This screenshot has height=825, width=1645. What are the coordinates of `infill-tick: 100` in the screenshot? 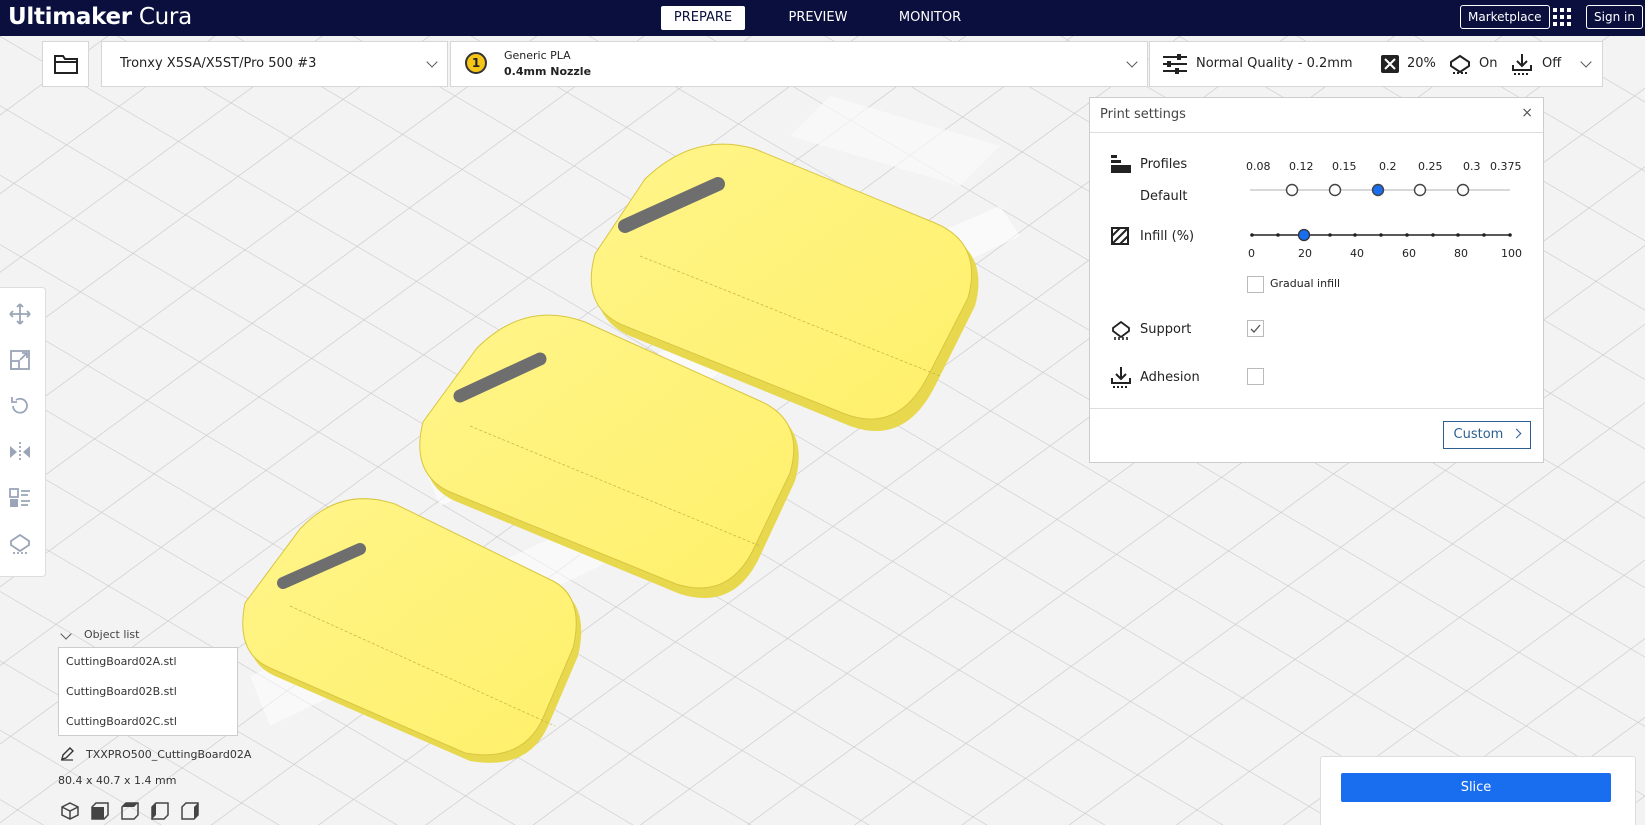 It's located at (1511, 253).